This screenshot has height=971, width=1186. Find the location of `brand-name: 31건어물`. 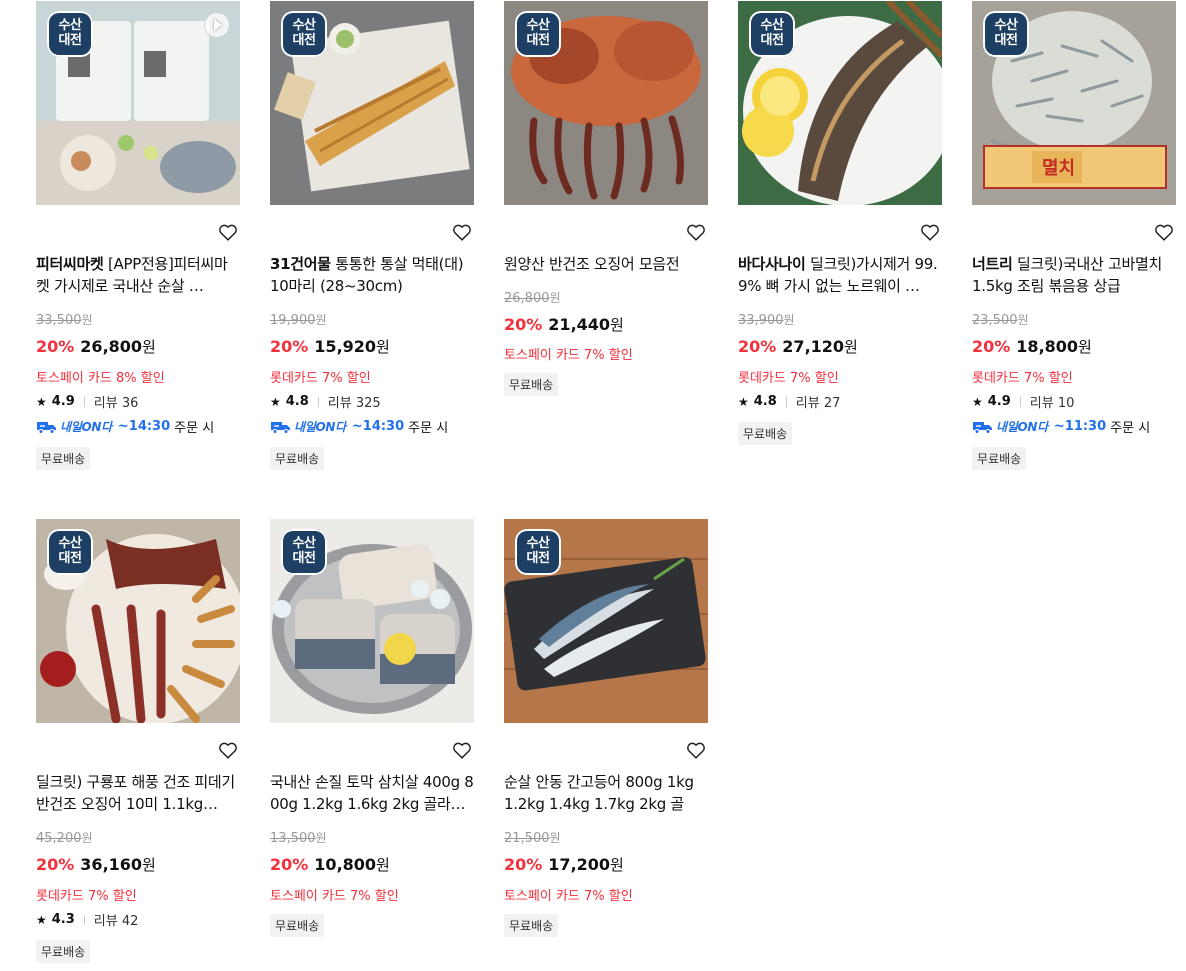

brand-name: 31건어물 is located at coordinates (300, 264).